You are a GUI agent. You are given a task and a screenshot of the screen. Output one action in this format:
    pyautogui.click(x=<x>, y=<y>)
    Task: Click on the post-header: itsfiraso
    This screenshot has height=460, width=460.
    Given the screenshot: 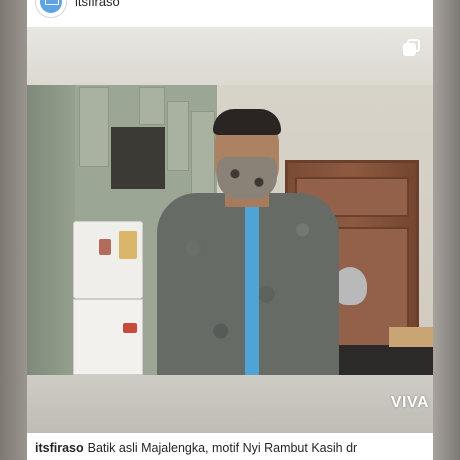 What is the action you would take?
    pyautogui.click(x=230, y=13)
    